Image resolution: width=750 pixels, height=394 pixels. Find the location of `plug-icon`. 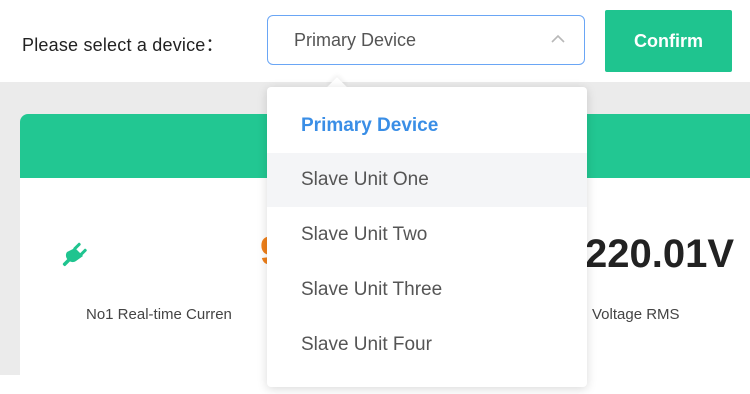

plug-icon is located at coordinates (74, 254).